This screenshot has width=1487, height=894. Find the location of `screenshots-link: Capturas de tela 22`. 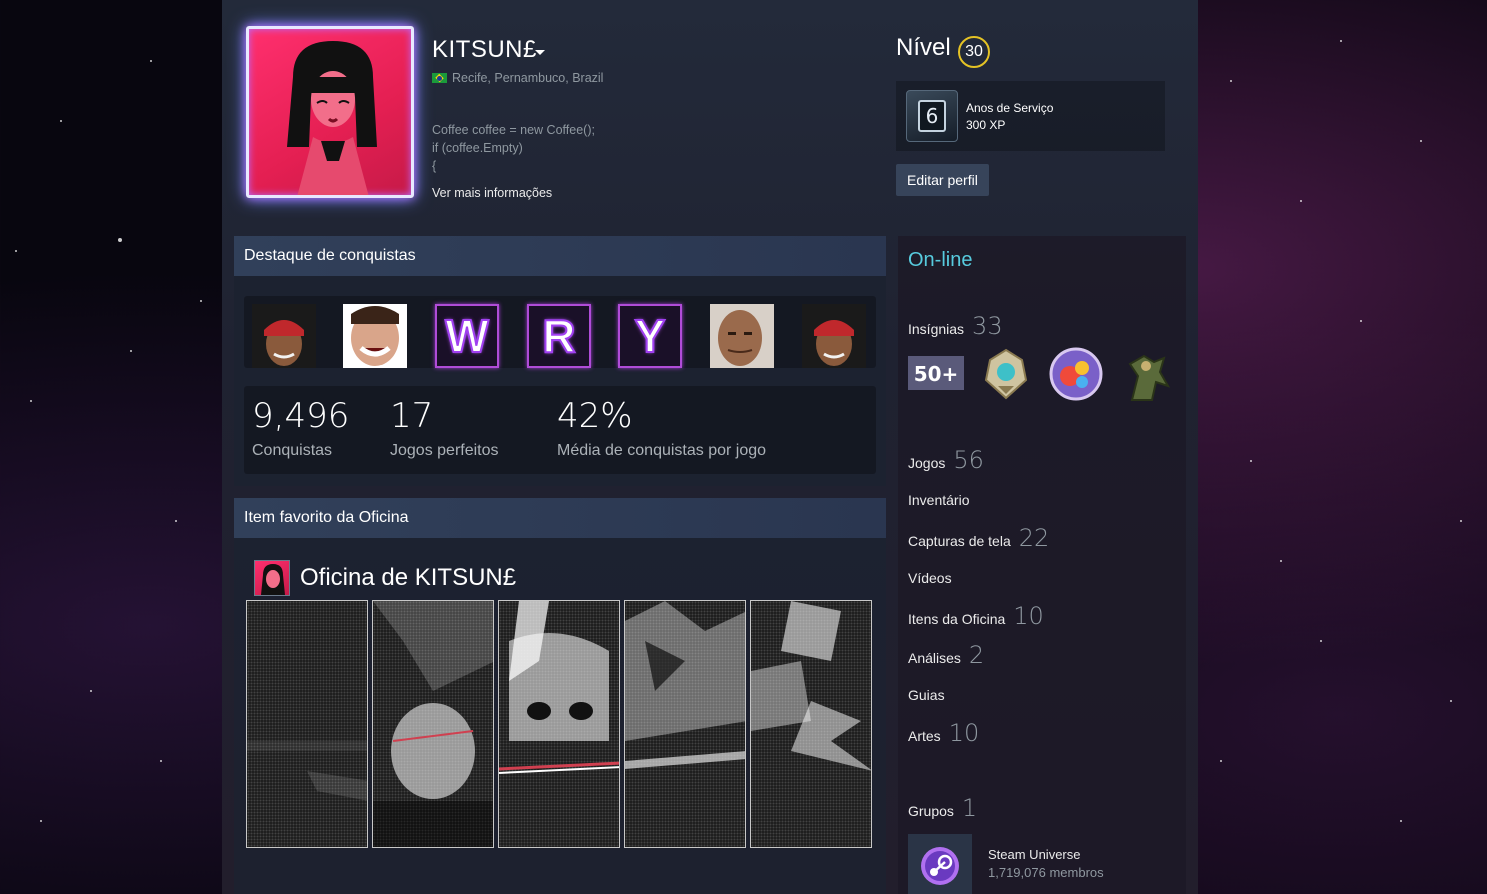

screenshots-link: Capturas de tela 22 is located at coordinates (978, 538).